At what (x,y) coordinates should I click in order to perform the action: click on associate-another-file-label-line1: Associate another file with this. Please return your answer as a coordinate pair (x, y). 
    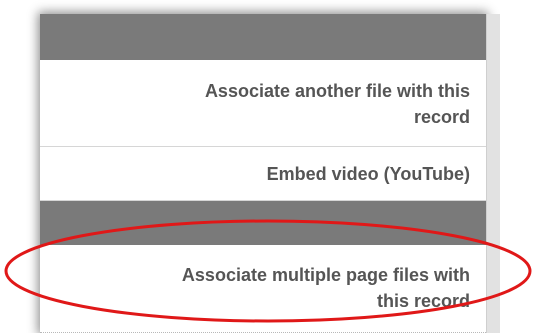
    Looking at the image, I should click on (337, 91).